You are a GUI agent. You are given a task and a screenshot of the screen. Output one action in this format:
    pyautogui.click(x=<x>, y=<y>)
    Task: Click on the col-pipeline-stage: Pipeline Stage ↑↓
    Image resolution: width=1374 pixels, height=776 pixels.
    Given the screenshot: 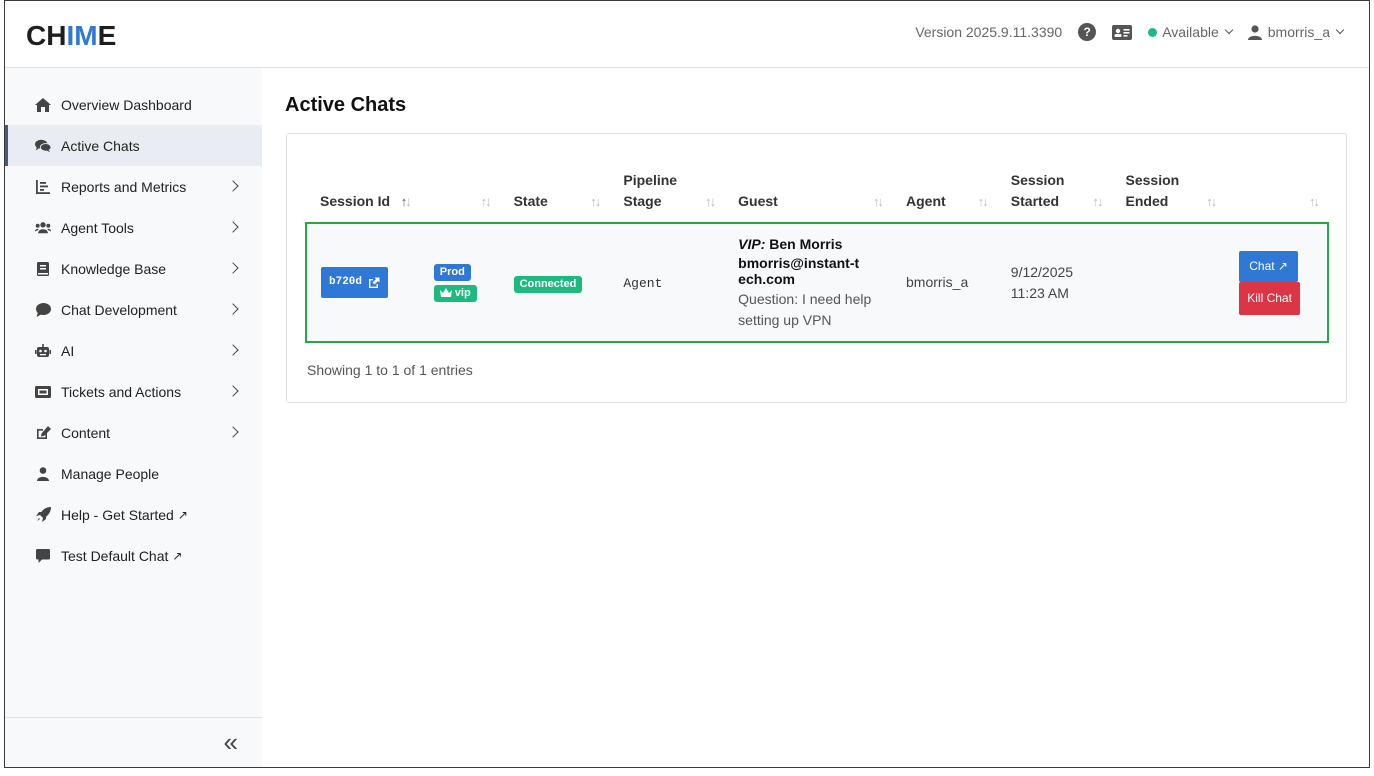 What is the action you would take?
    pyautogui.click(x=666, y=196)
    